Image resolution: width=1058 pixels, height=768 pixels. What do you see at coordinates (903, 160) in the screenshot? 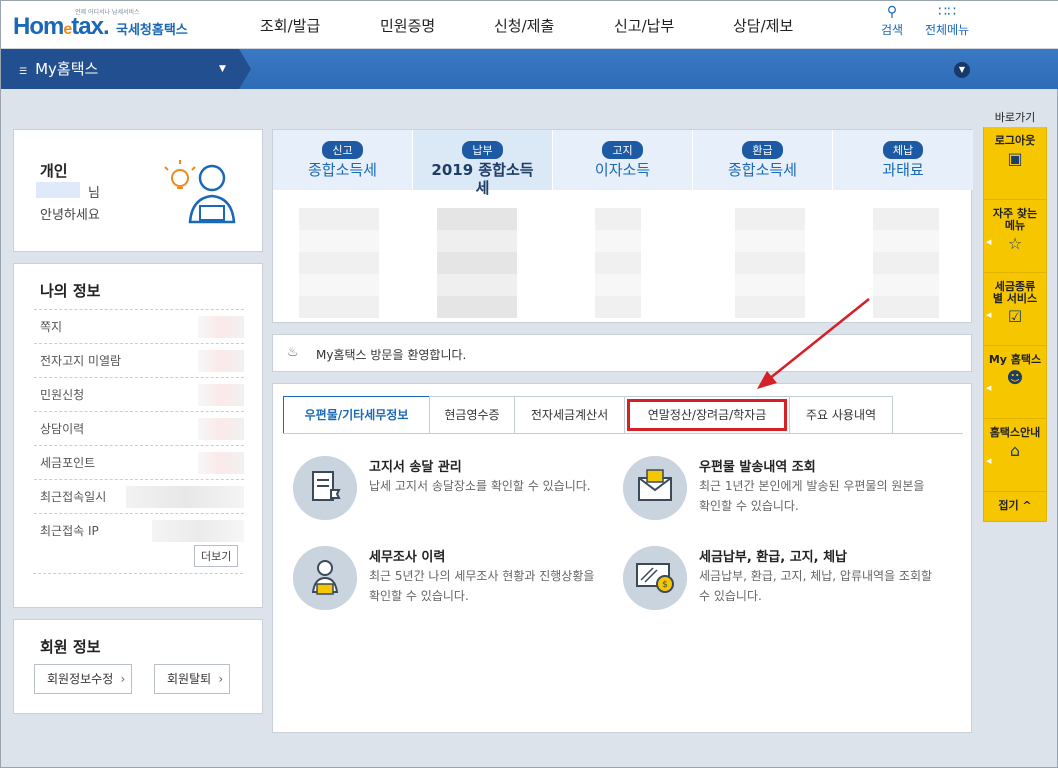
I see `tax-summary-arrears: 체납 과태료` at bounding box center [903, 160].